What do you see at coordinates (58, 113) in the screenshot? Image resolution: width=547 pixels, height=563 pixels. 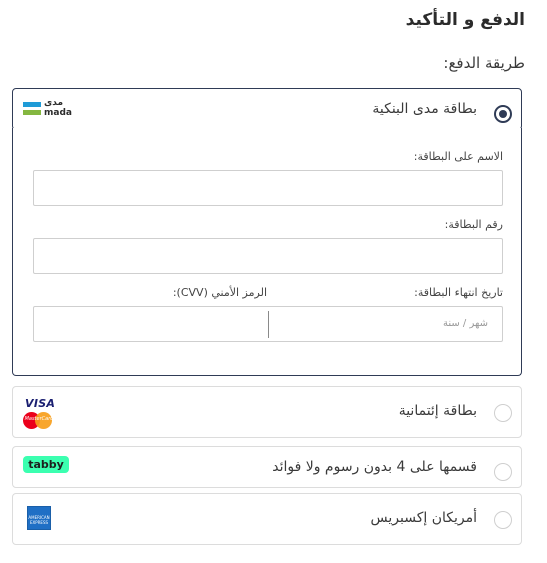 I see `mada-logo-text-latin: mada` at bounding box center [58, 113].